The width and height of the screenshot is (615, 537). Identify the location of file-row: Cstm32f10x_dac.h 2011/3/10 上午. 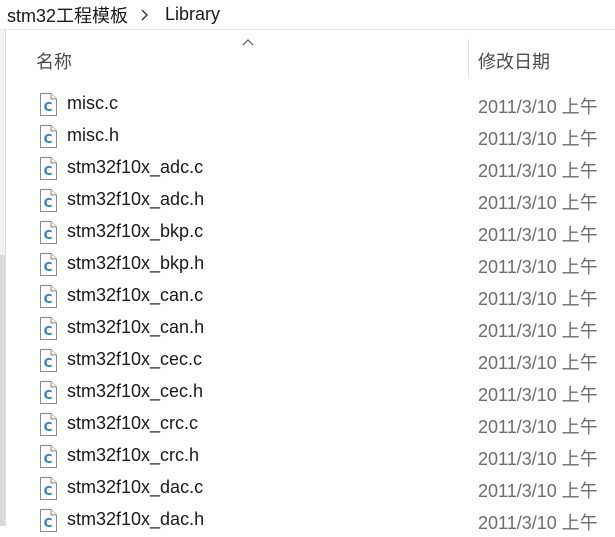
(307, 520).